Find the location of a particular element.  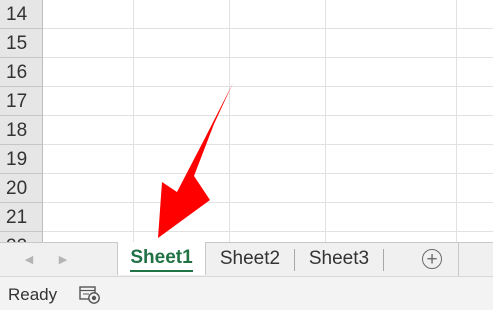

sheet-tab-label: Sheet1 is located at coordinates (161, 257).